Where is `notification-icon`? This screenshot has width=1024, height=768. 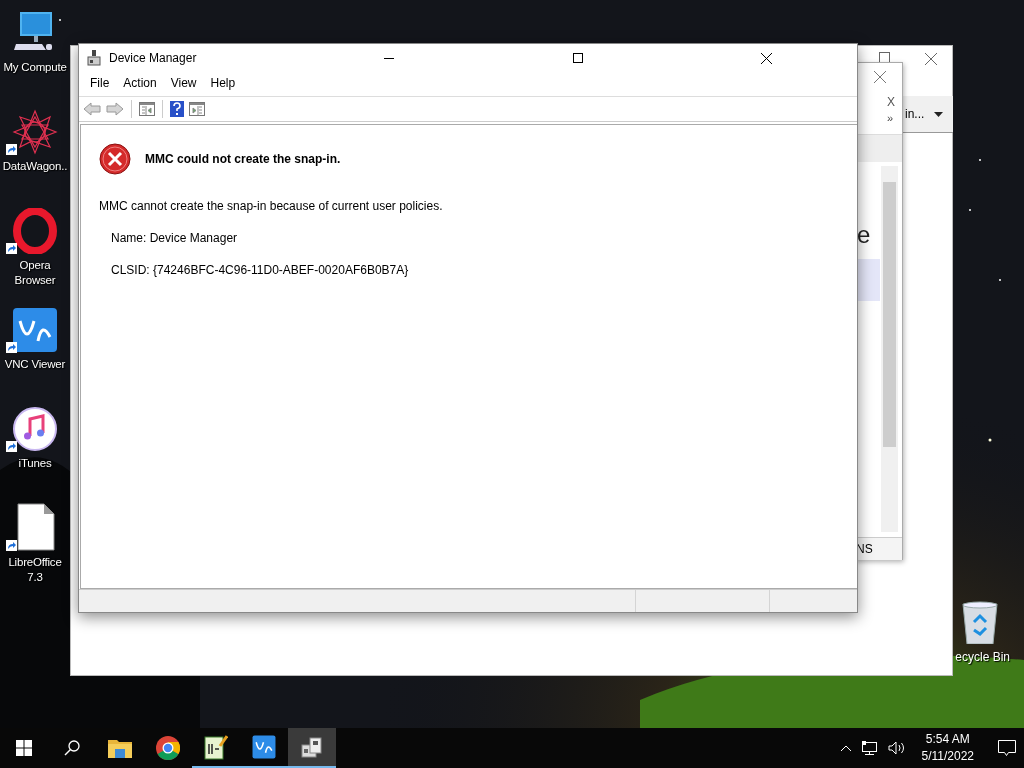 notification-icon is located at coordinates (1007, 748).